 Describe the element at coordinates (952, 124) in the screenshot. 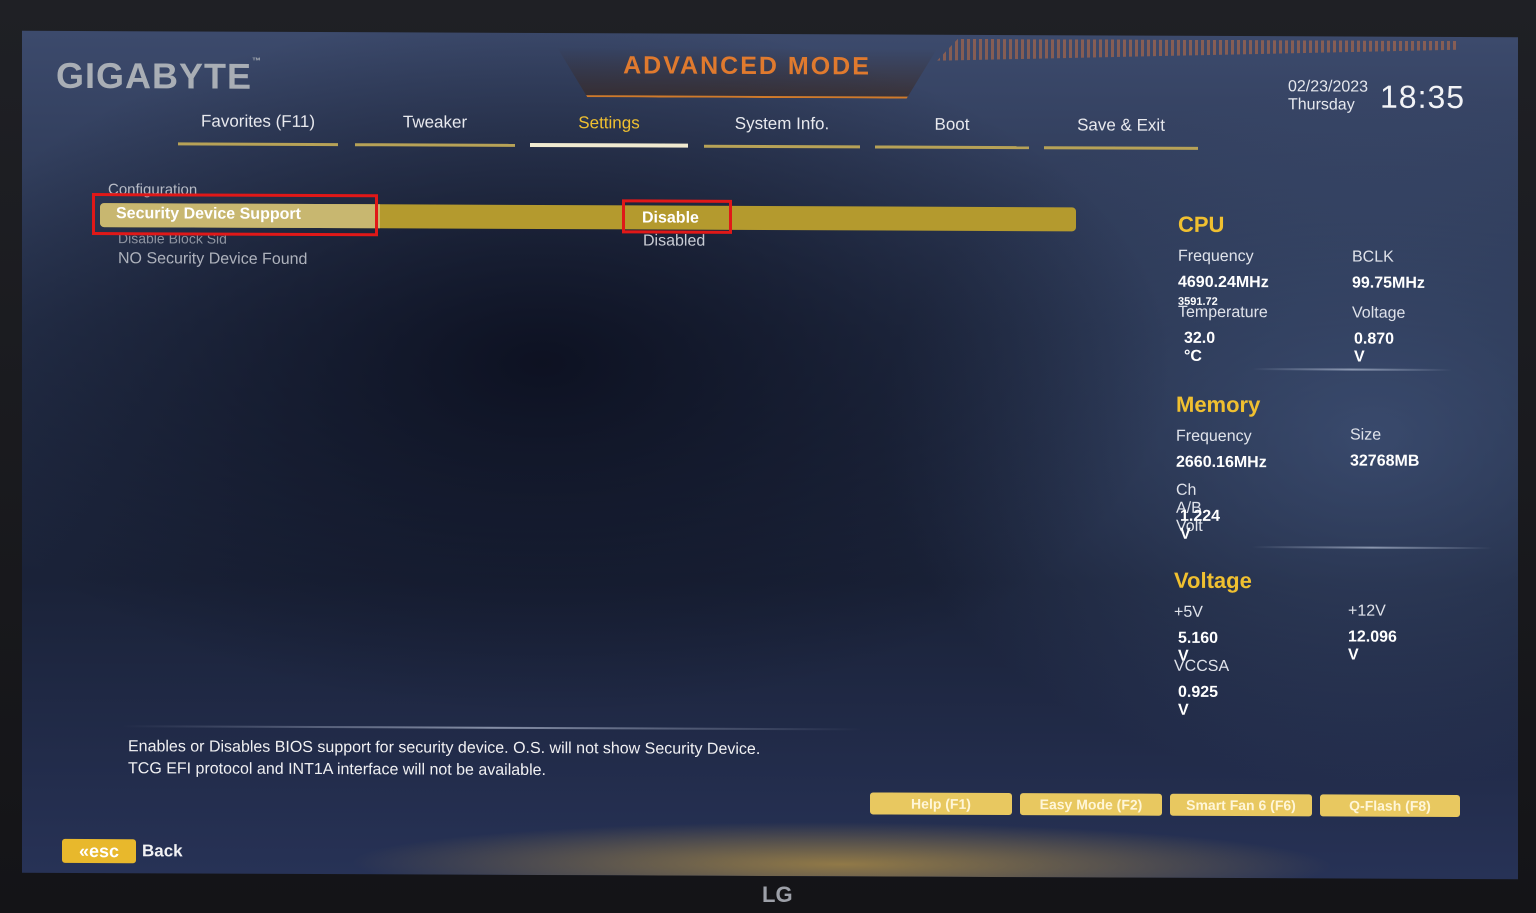

I see `tab-label: Boot` at that location.